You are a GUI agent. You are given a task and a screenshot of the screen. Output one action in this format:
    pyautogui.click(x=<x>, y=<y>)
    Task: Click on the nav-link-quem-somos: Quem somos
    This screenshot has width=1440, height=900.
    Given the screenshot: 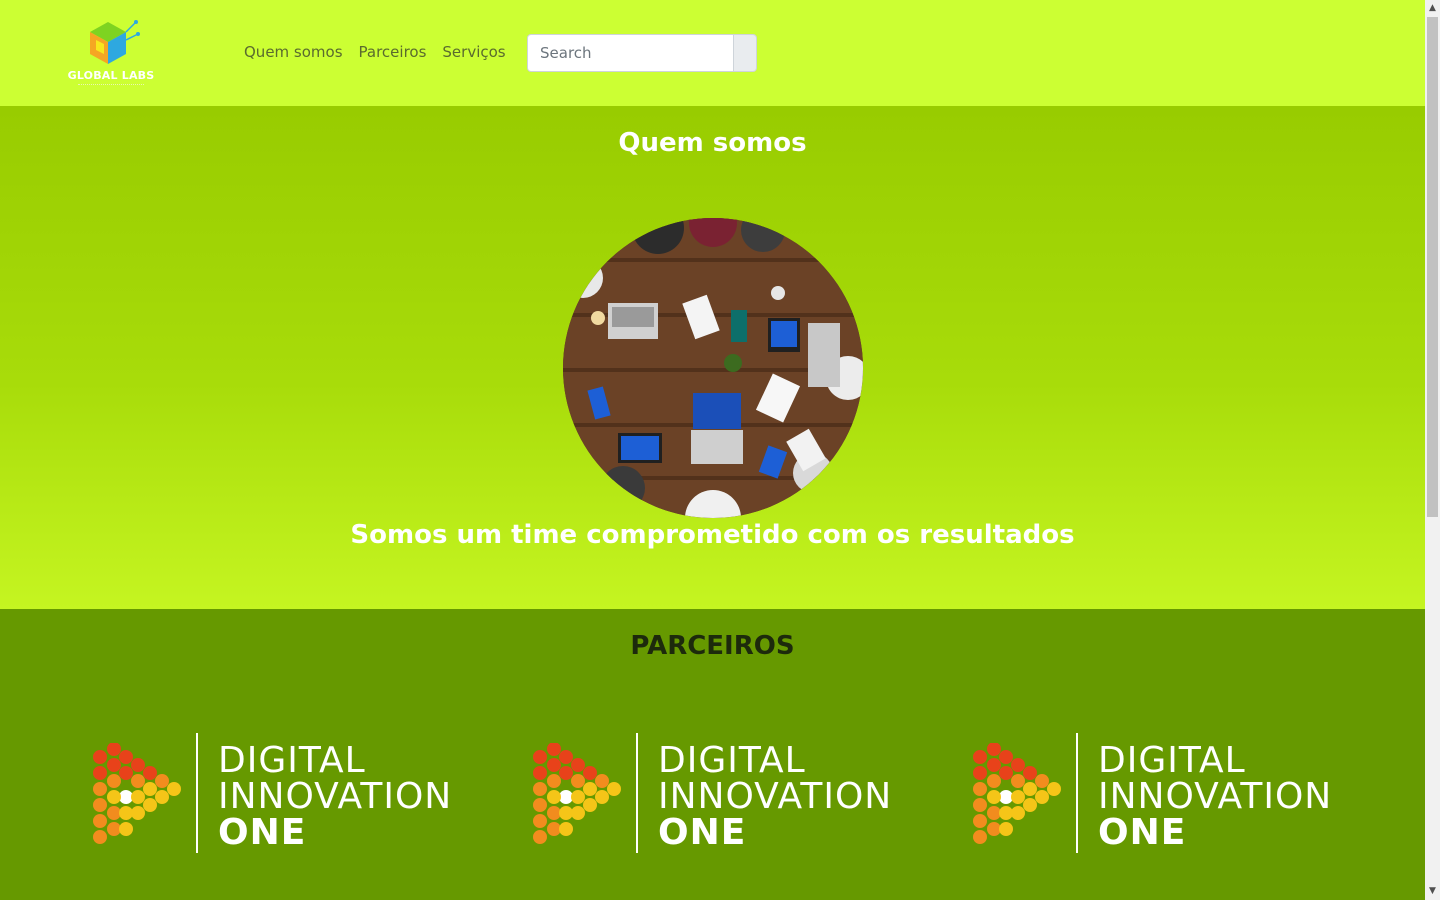 What is the action you would take?
    pyautogui.click(x=293, y=52)
    